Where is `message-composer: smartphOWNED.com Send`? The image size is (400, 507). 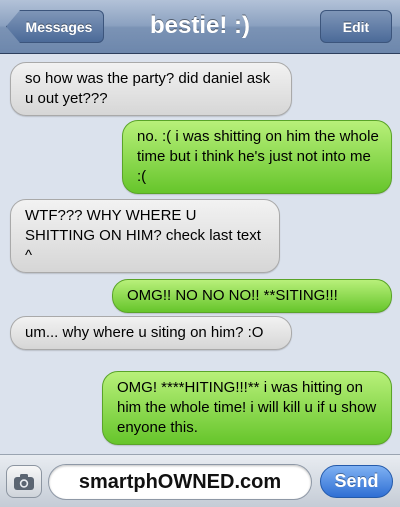 message-composer: smartphOWNED.com Send is located at coordinates (200, 480).